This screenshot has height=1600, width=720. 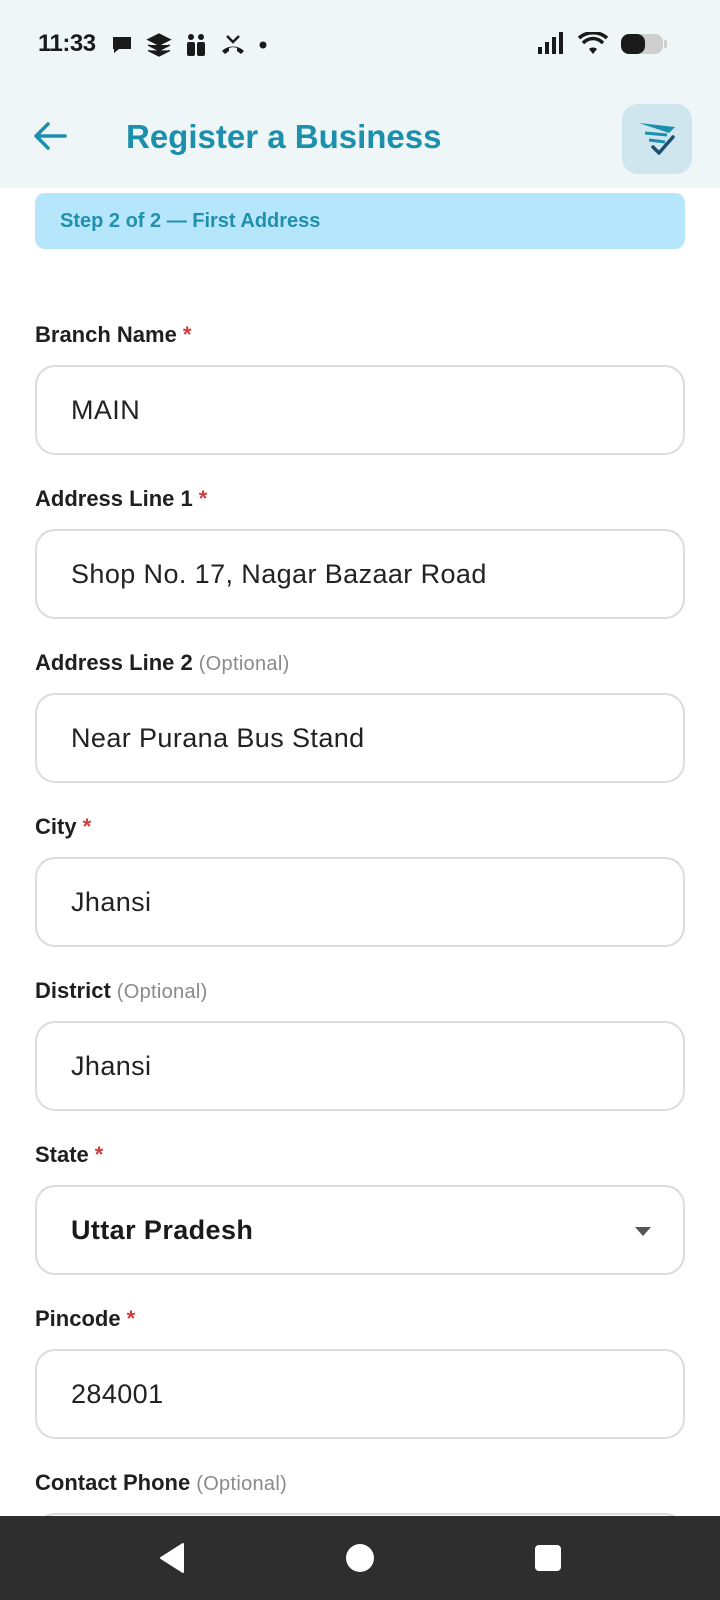 I want to click on back-button, so click(x=50, y=136).